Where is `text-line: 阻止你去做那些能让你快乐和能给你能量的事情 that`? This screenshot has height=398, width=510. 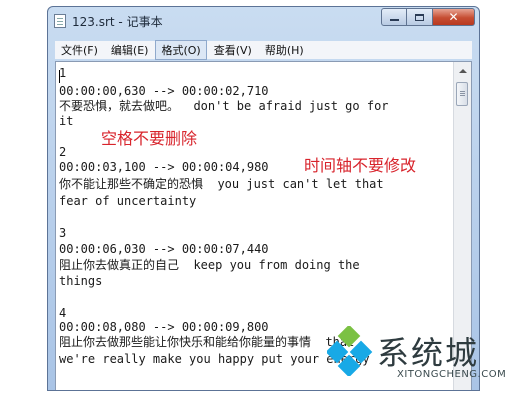 text-line: 阻止你去做那些能让你快乐和能给你能量的事情 that is located at coordinates (207, 342).